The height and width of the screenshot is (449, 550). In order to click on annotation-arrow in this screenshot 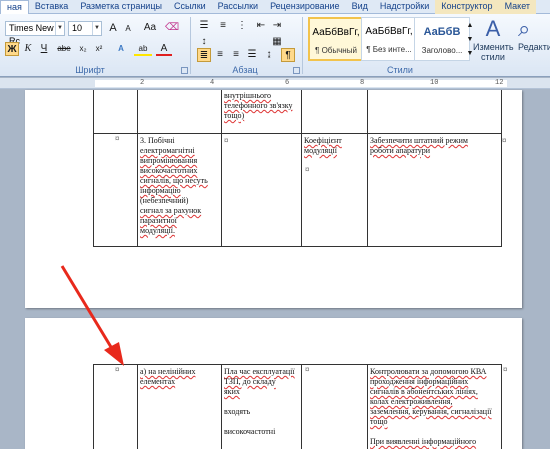, I will do `click(92, 315)`.